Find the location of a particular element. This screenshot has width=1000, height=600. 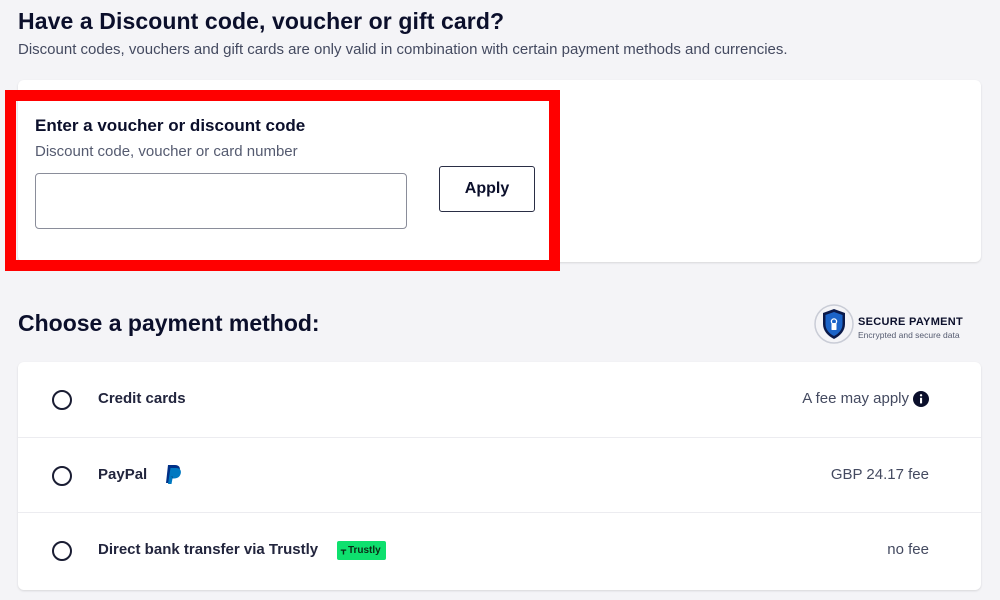

payment-method-name: Direct bank transfer via Trustly is located at coordinates (208, 549).